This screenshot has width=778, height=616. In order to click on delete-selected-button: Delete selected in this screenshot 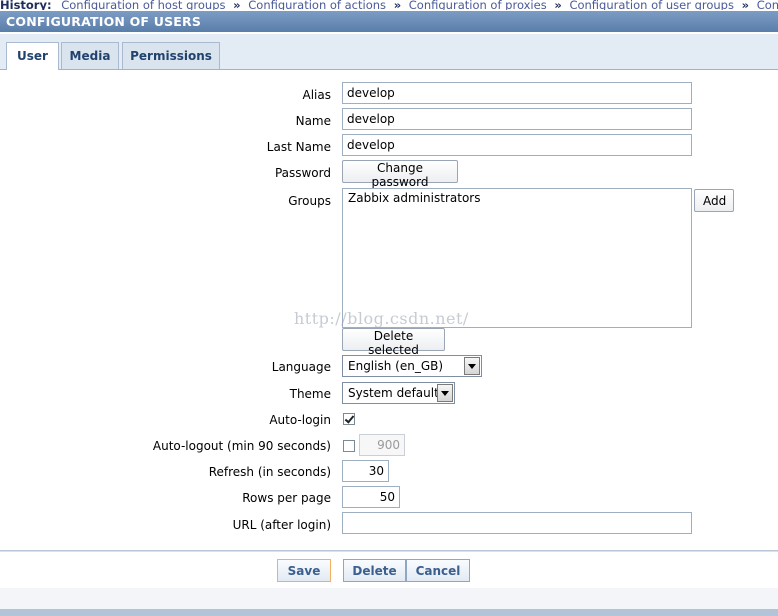, I will do `click(393, 342)`.